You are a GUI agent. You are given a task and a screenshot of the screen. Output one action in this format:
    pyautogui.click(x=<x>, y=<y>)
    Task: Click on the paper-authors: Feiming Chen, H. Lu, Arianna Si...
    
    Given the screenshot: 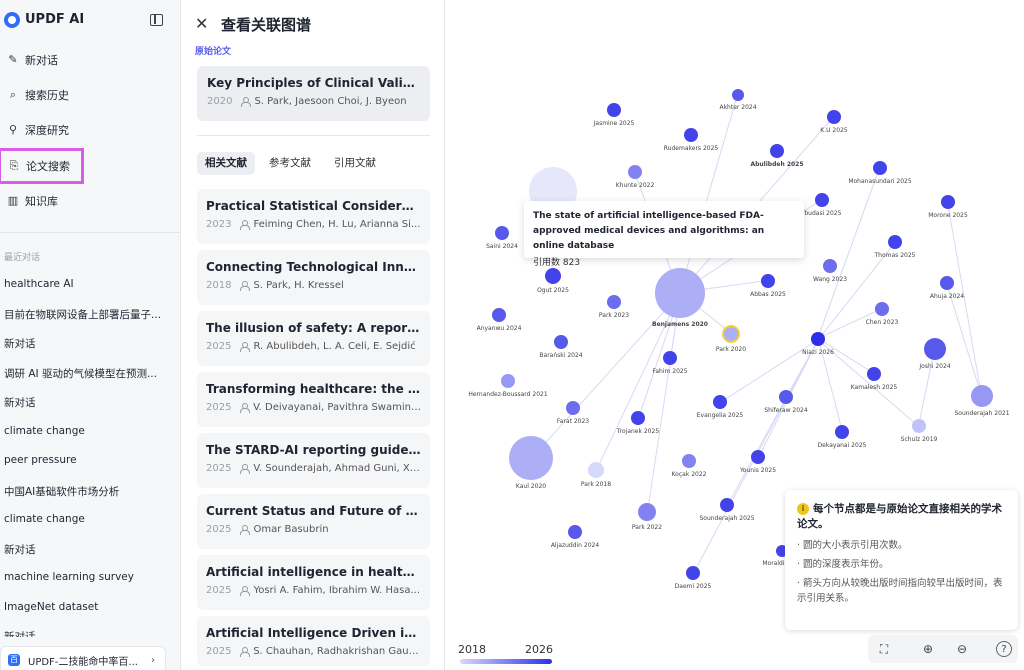 What is the action you would take?
    pyautogui.click(x=337, y=224)
    